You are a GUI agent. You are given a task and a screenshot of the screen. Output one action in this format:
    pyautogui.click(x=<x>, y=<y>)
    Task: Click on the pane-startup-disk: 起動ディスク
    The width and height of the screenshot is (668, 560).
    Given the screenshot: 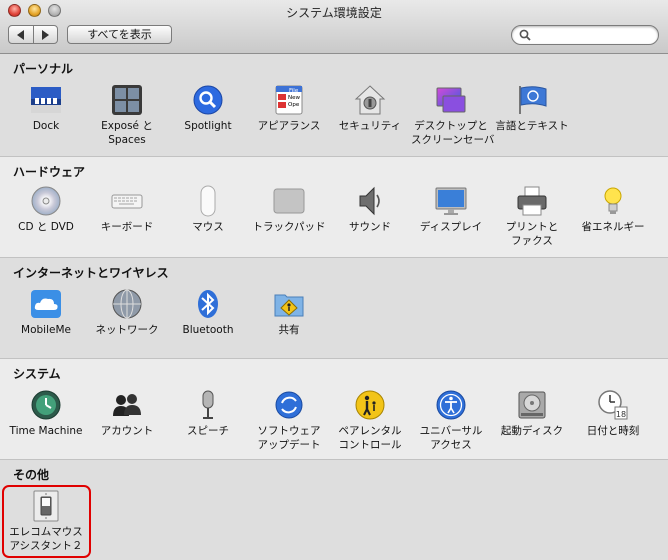 What is the action you would take?
    pyautogui.click(x=532, y=413)
    